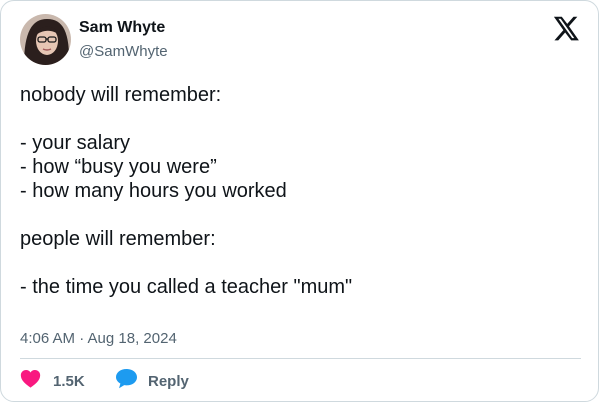  What do you see at coordinates (121, 95) in the screenshot?
I see `tweet-line: nobody will remember:` at bounding box center [121, 95].